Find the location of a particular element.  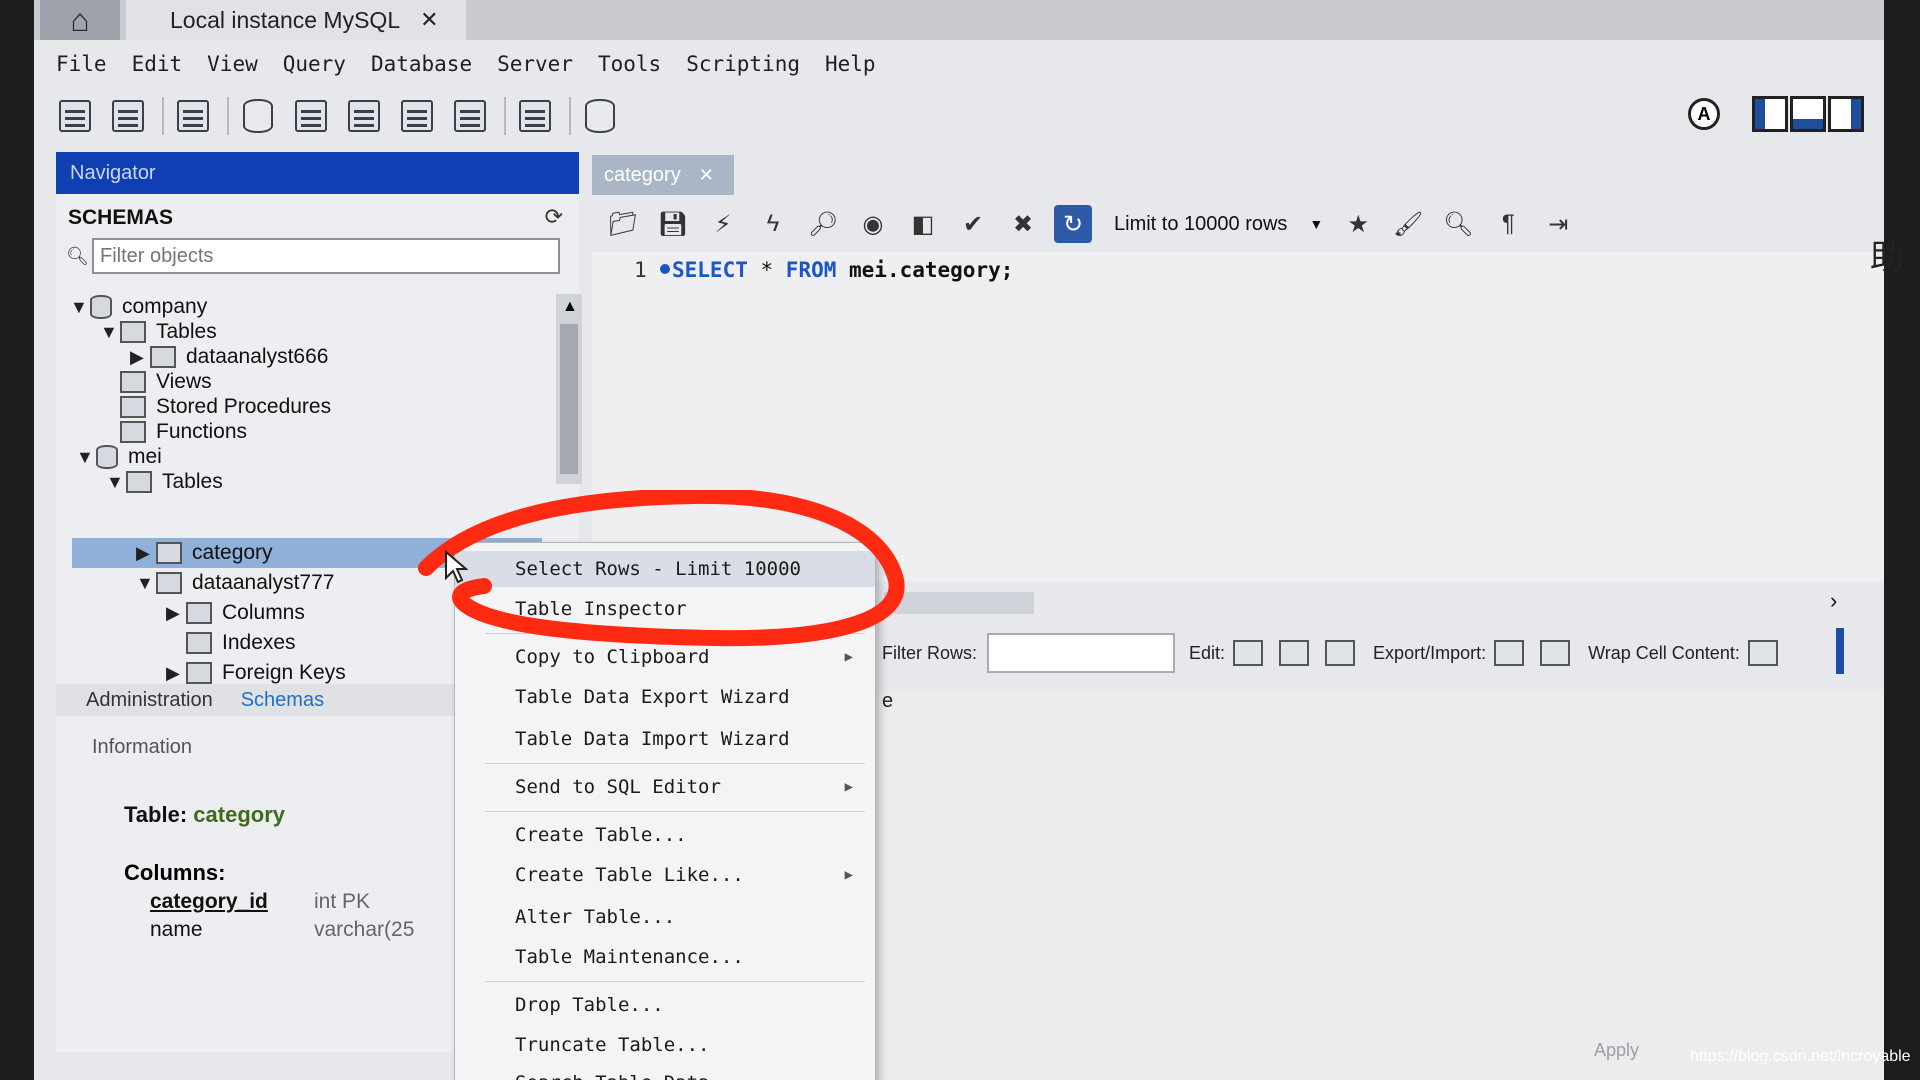

toggle-output-icon is located at coordinates (1808, 114).